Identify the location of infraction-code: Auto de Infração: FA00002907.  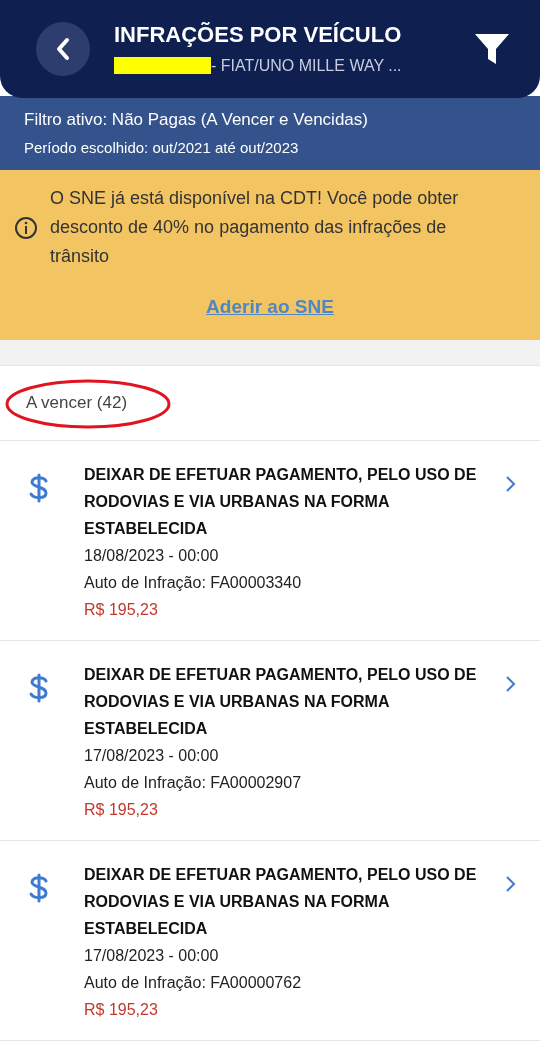
(193, 783).